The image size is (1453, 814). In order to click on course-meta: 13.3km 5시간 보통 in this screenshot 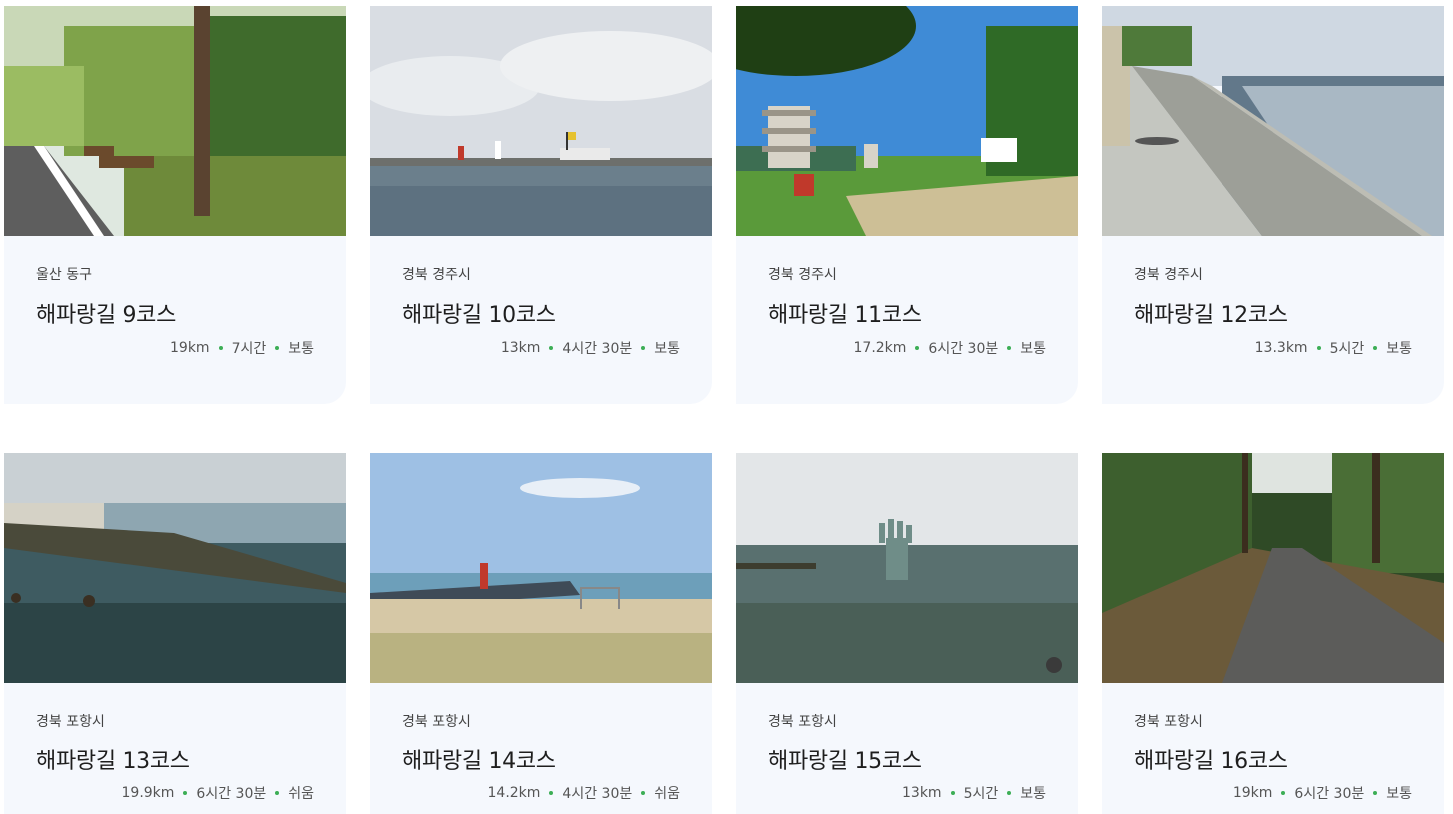, I will do `click(1333, 348)`.